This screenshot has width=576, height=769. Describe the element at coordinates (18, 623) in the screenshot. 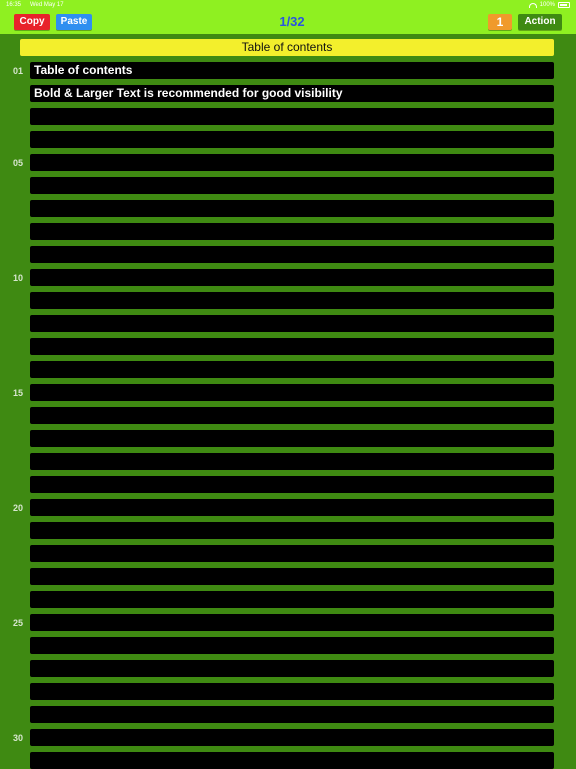

I see `row-number: 25` at that location.